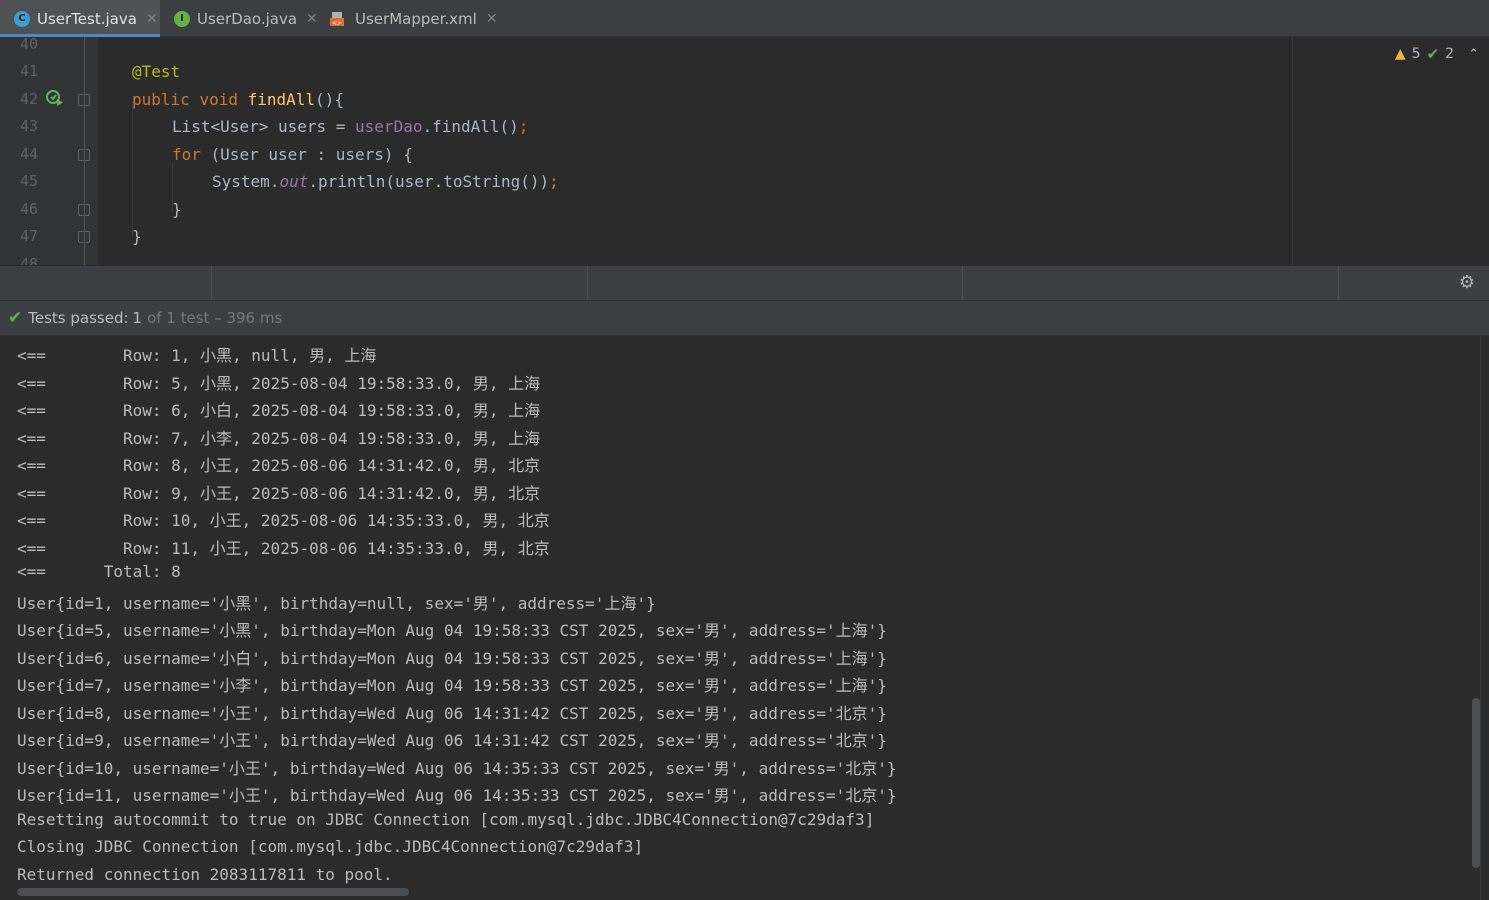 This screenshot has height=900, width=1489. What do you see at coordinates (246, 181) in the screenshot?
I see `code-text: System.` at bounding box center [246, 181].